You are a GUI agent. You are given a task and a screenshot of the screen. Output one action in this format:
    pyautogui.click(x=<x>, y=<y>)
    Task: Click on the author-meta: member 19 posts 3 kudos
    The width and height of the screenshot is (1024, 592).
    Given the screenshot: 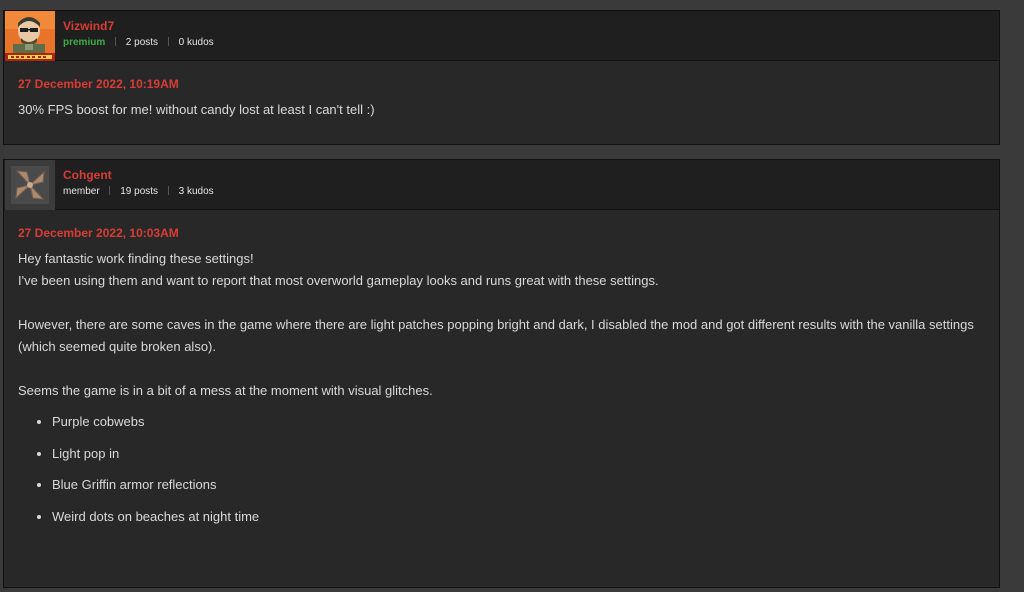 What is the action you would take?
    pyautogui.click(x=138, y=191)
    